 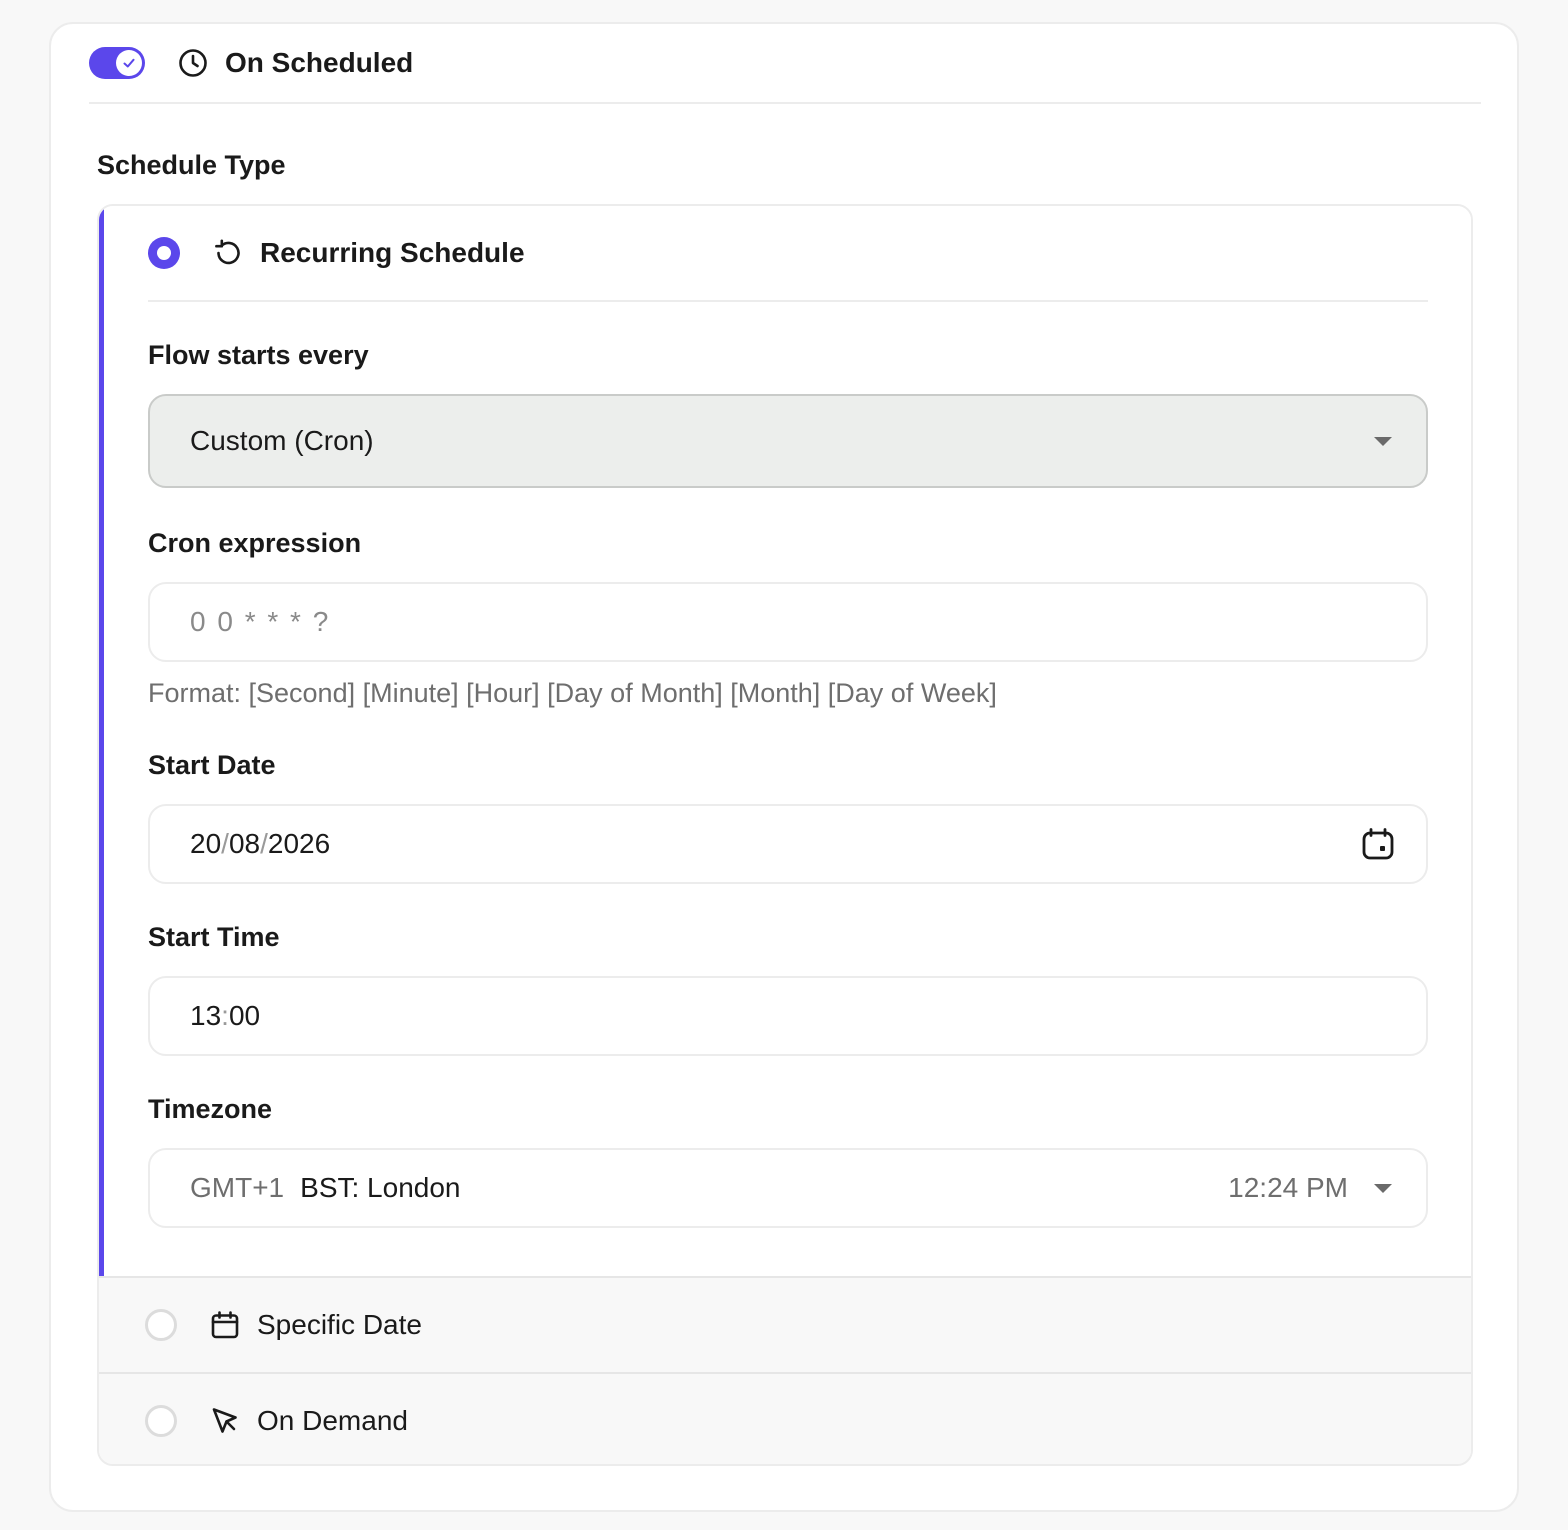 I want to click on calendar-picker-icon, so click(x=1378, y=844).